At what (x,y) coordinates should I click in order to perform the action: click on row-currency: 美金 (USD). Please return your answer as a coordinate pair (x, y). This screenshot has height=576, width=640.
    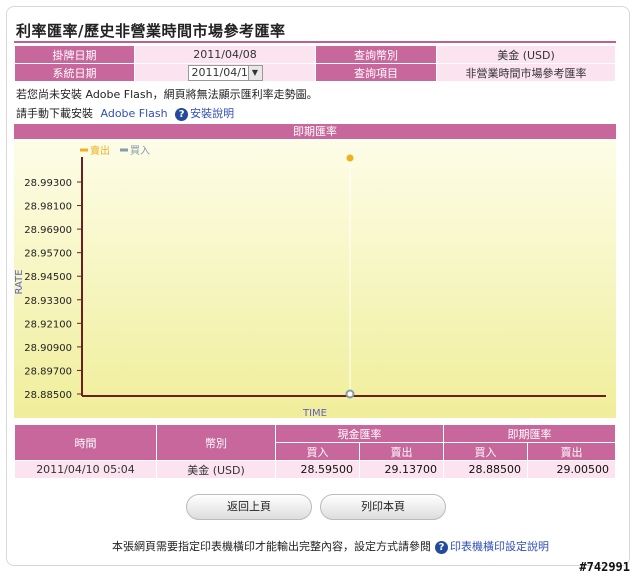
    Looking at the image, I should click on (216, 469).